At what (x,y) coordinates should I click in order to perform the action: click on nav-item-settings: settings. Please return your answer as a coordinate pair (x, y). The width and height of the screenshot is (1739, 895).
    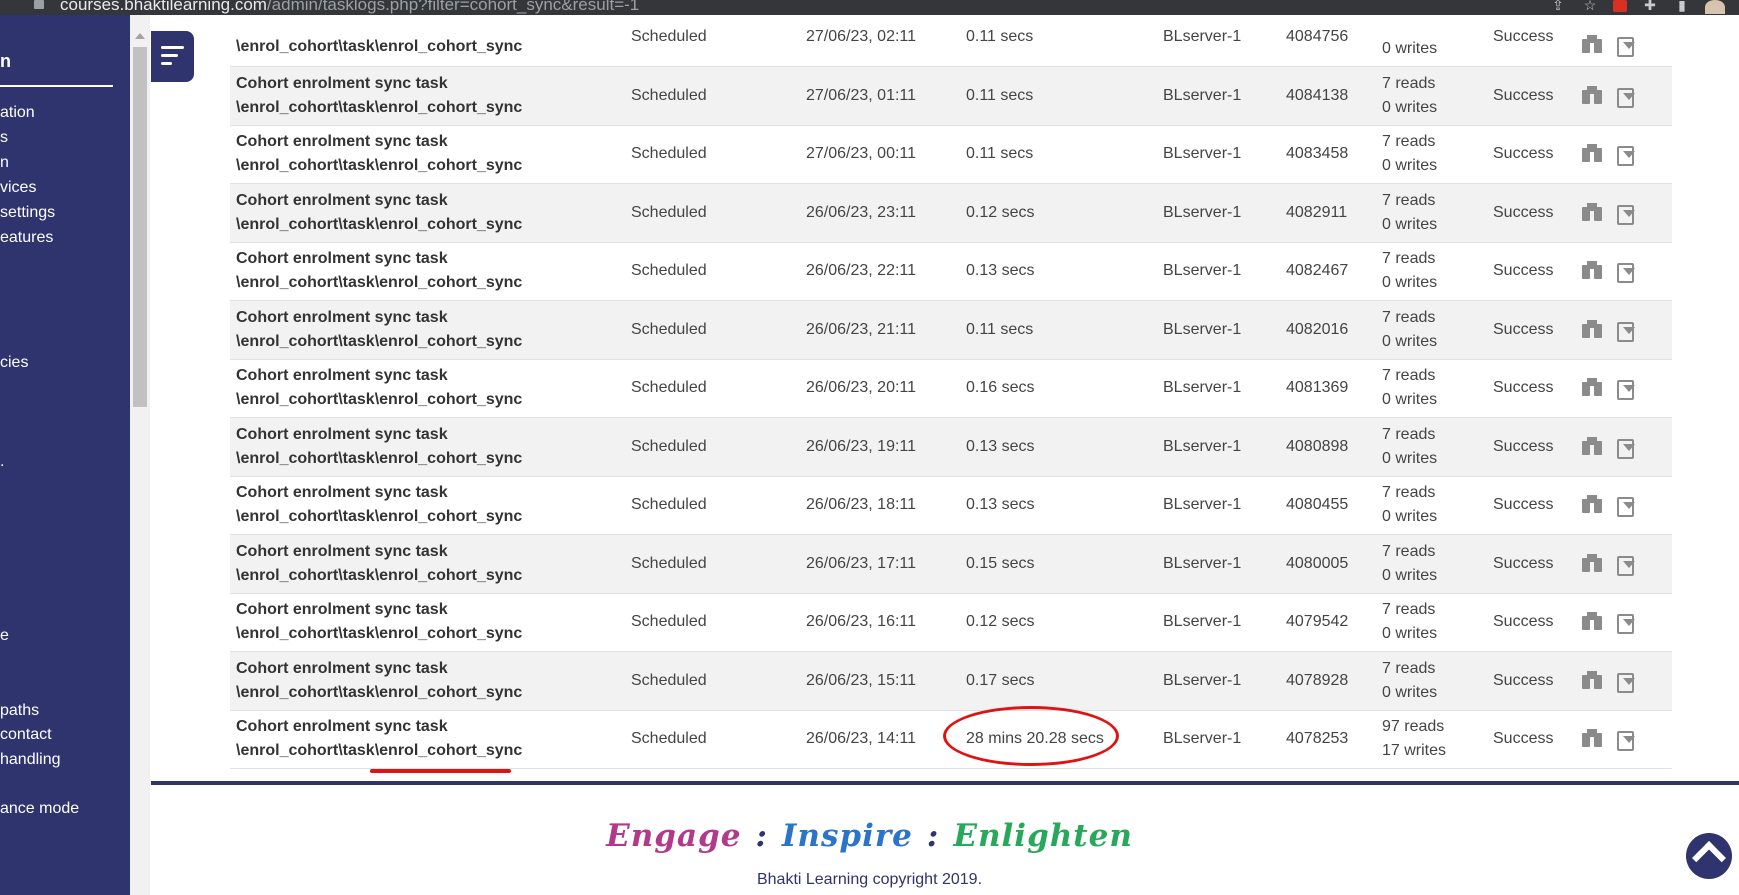
    Looking at the image, I should click on (27, 213).